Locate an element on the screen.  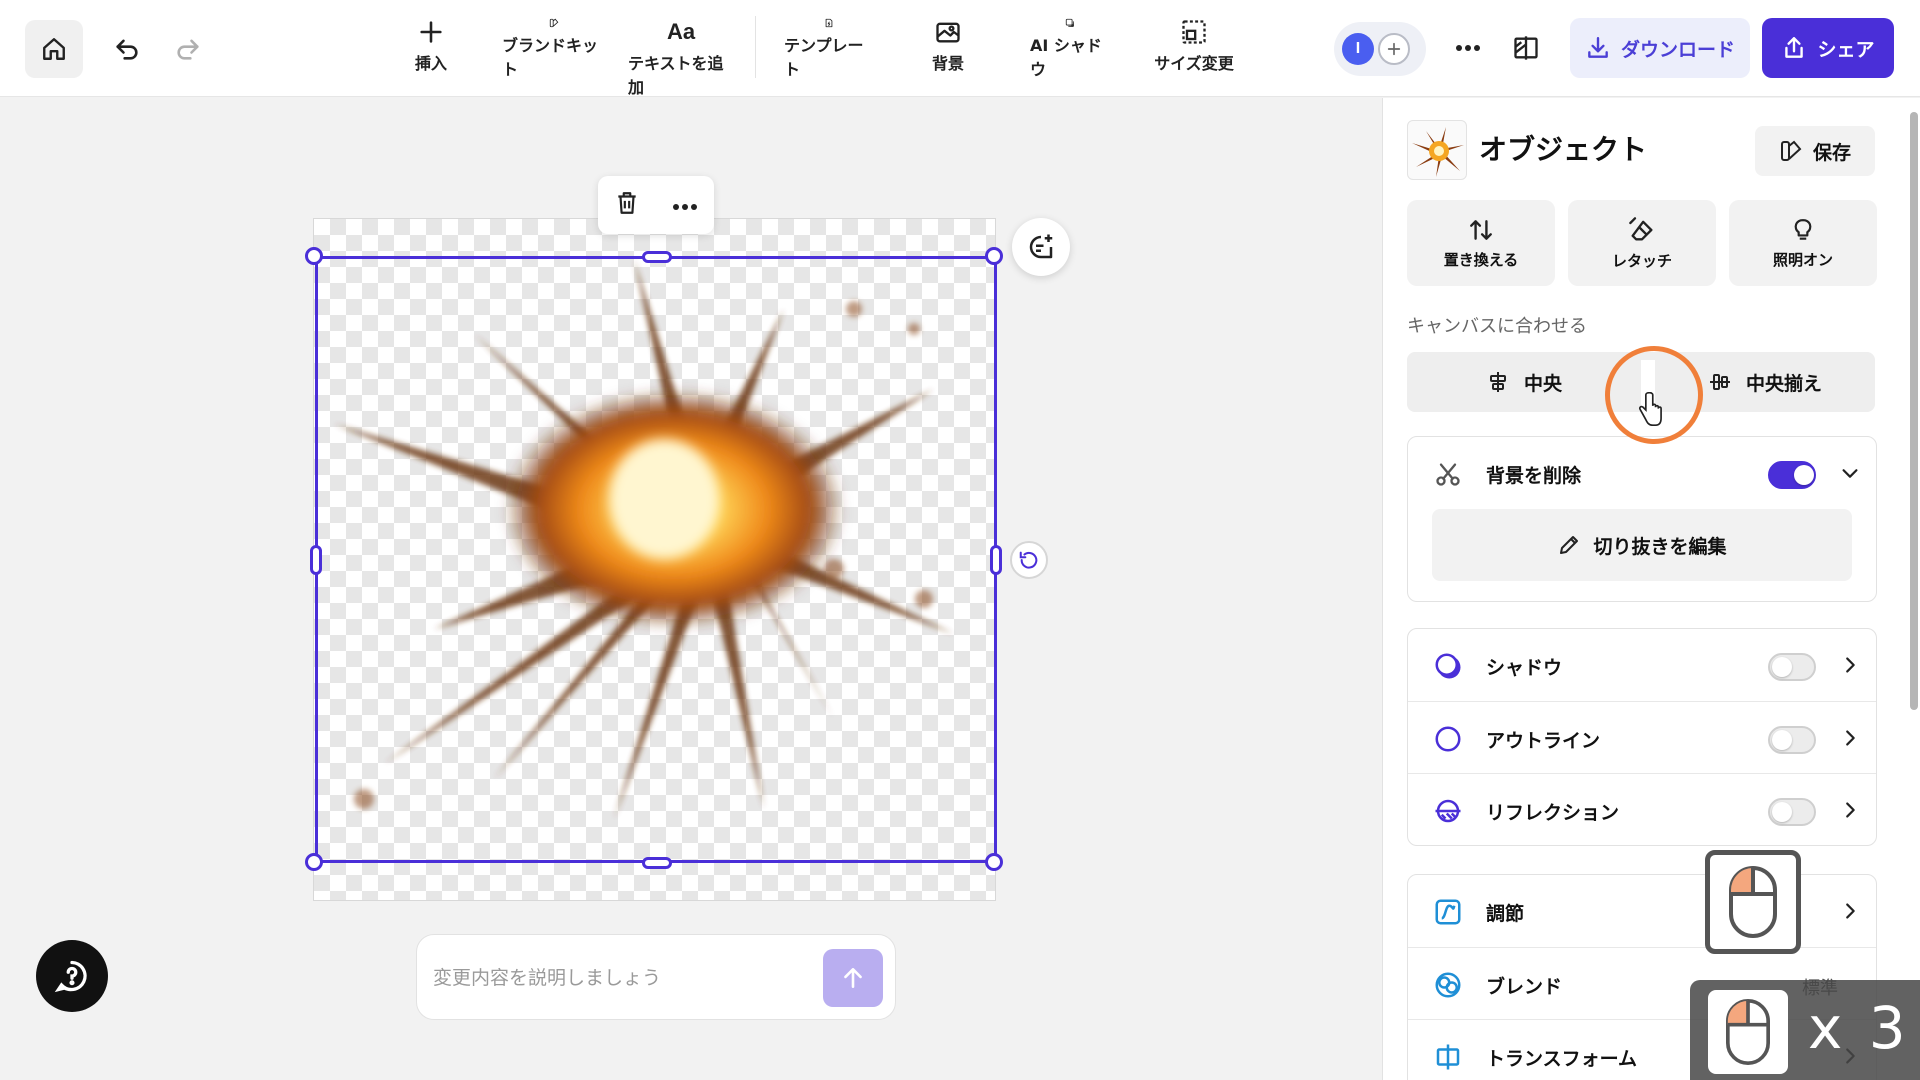
save-button: 保存 is located at coordinates (1815, 151).